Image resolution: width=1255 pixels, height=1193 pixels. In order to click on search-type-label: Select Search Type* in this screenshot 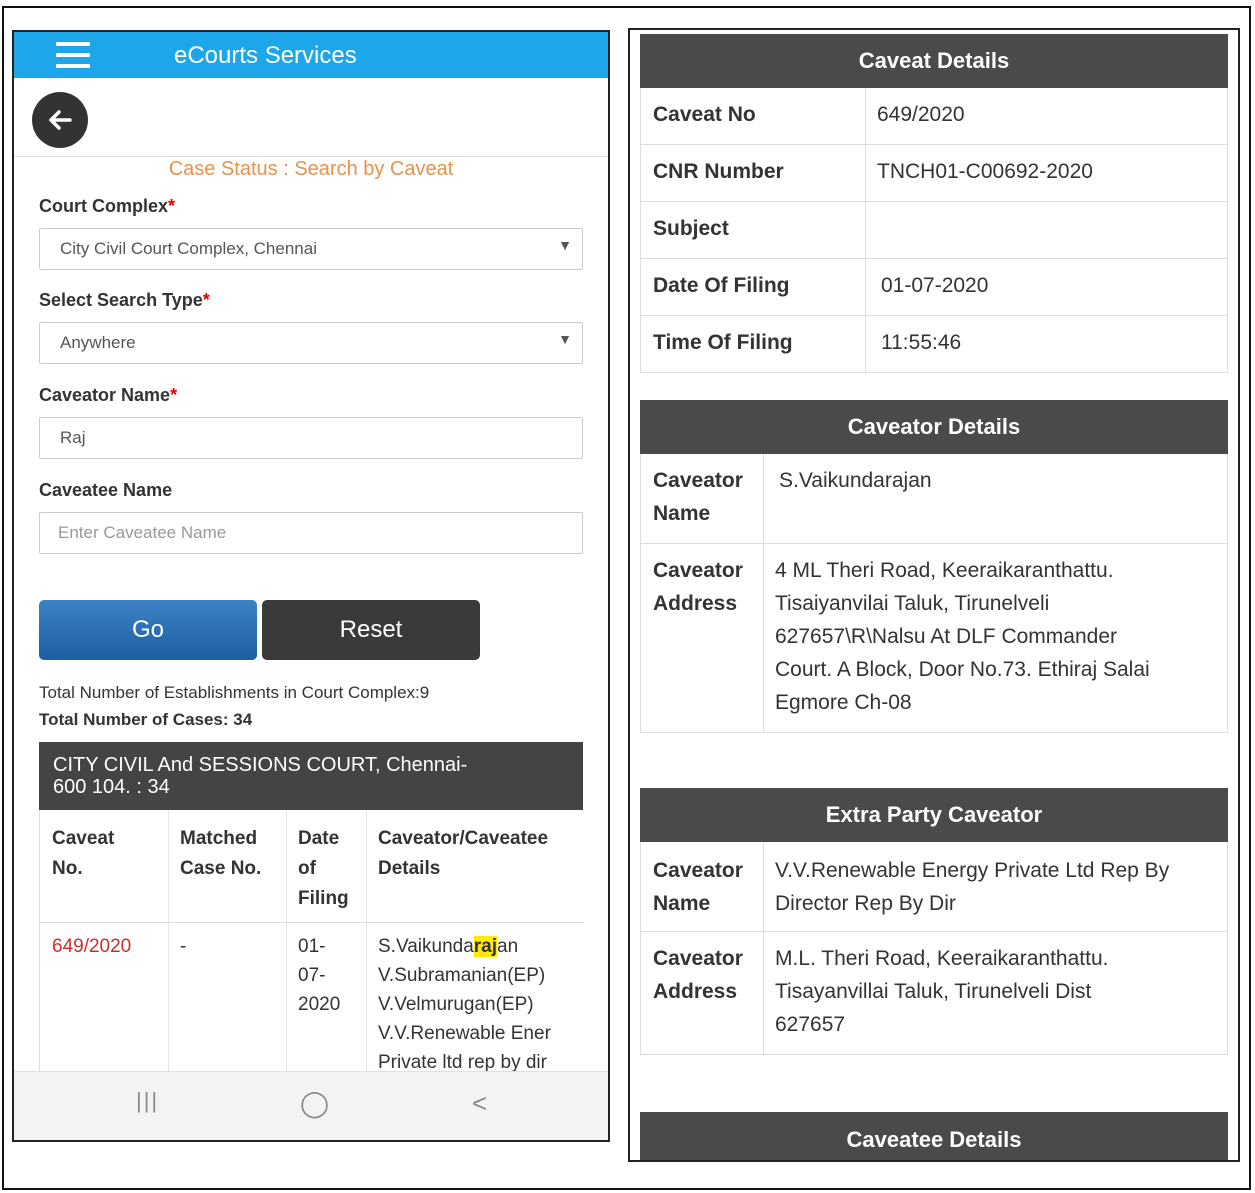, I will do `click(124, 300)`.